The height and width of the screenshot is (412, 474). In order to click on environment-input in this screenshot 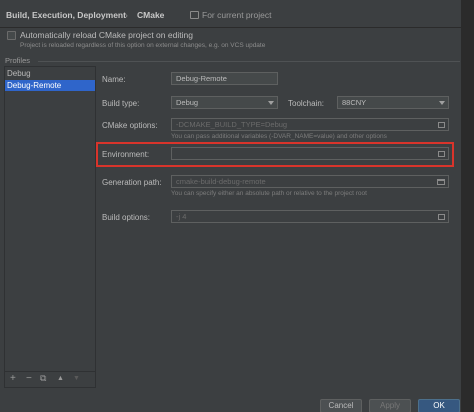, I will do `click(310, 153)`.